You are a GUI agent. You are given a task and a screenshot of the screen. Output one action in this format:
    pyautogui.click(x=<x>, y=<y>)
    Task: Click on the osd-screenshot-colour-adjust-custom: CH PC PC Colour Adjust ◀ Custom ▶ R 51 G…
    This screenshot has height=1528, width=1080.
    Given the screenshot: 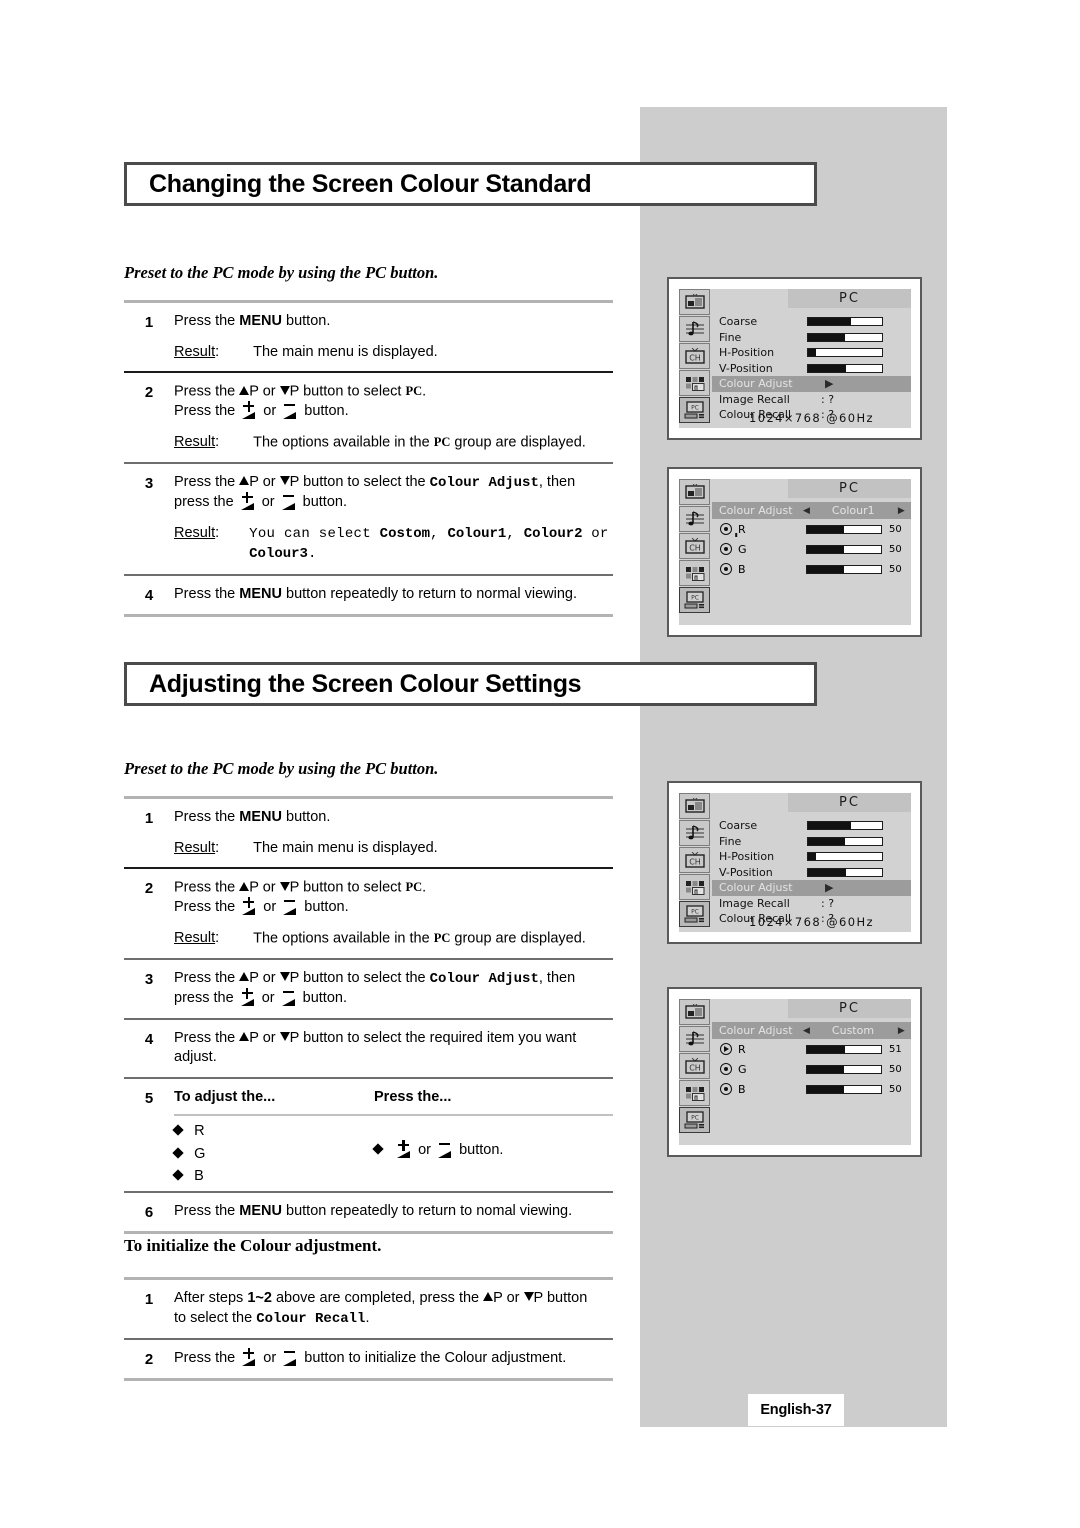 What is the action you would take?
    pyautogui.click(x=794, y=1072)
    